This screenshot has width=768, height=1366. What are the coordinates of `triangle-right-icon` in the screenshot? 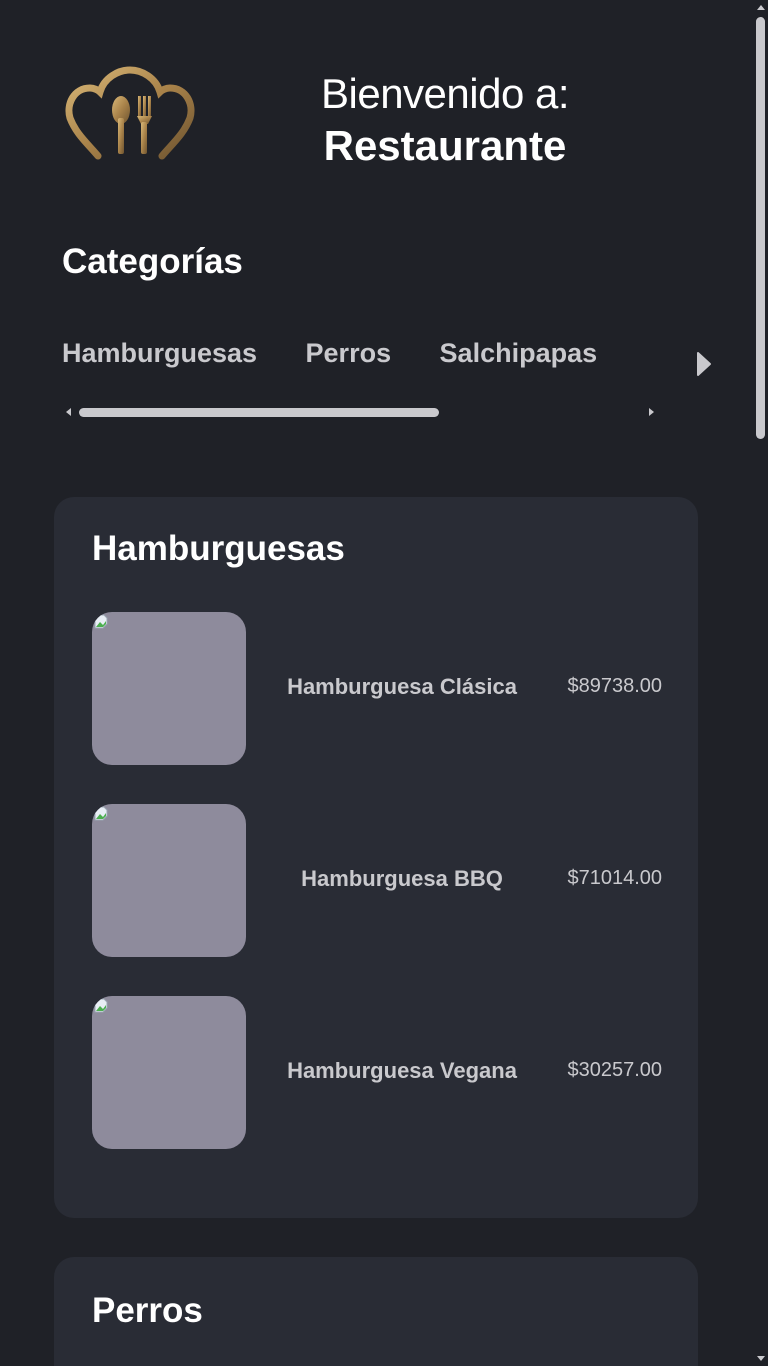 It's located at (704, 364).